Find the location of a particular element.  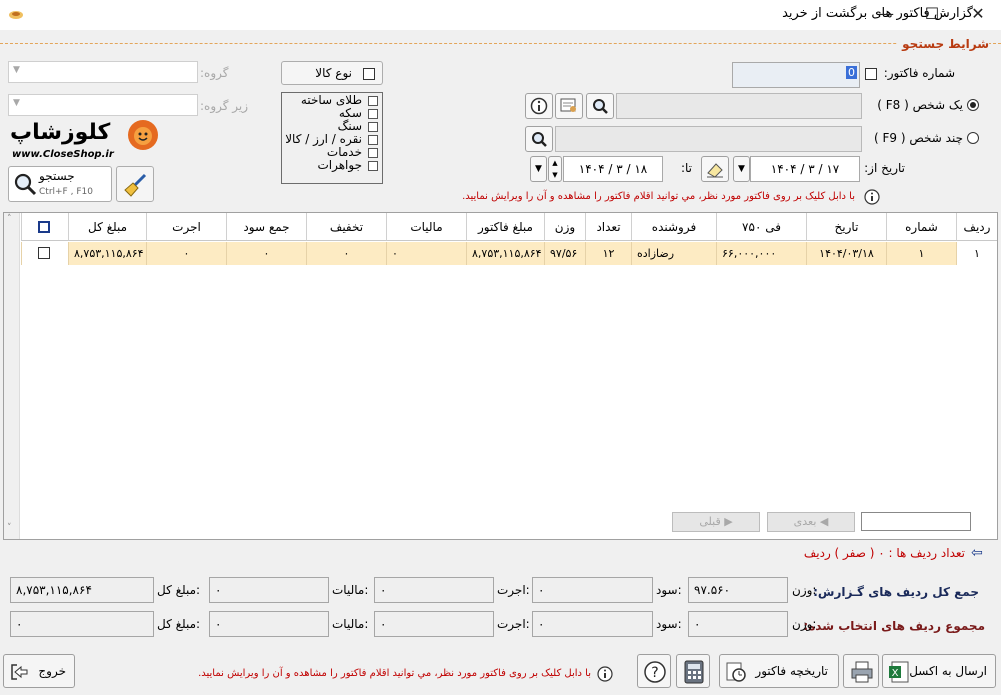

svg-text: X is located at coordinates (895, 673).